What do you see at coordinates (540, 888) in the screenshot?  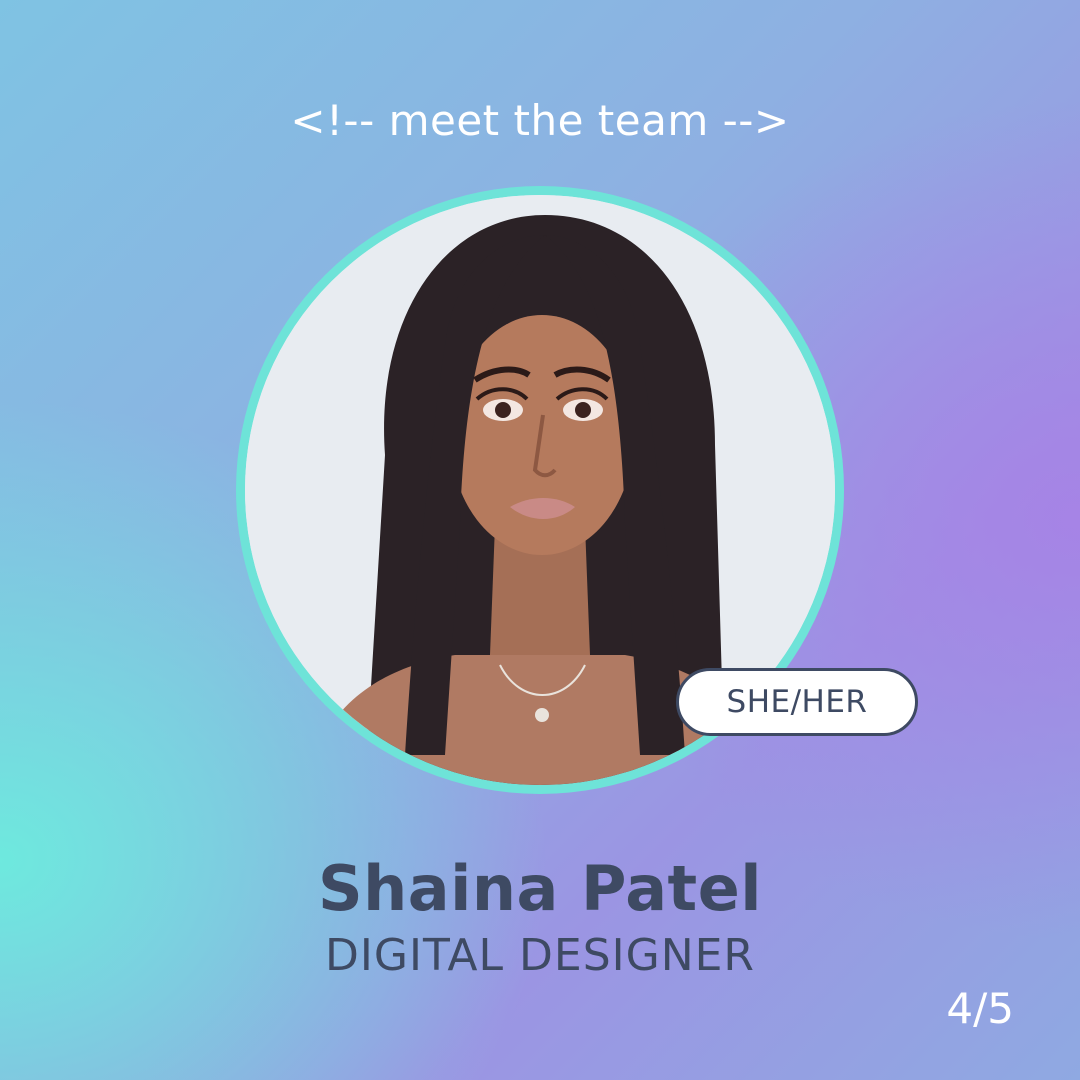 I see `member-name: Shaina Patel` at bounding box center [540, 888].